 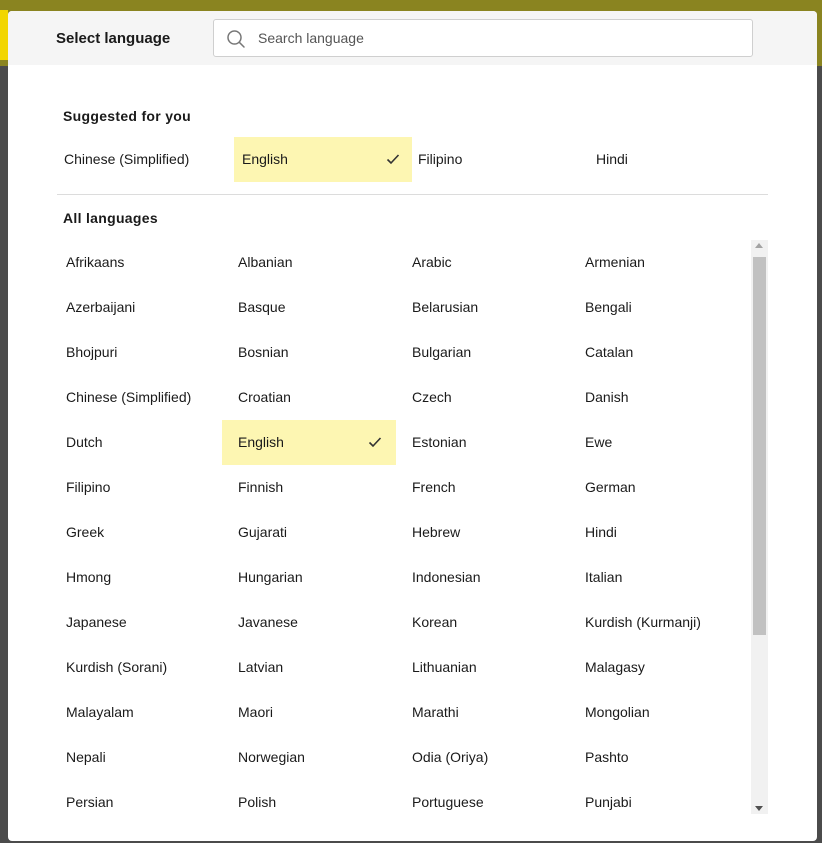 What do you see at coordinates (604, 577) in the screenshot?
I see `language-label: Italian` at bounding box center [604, 577].